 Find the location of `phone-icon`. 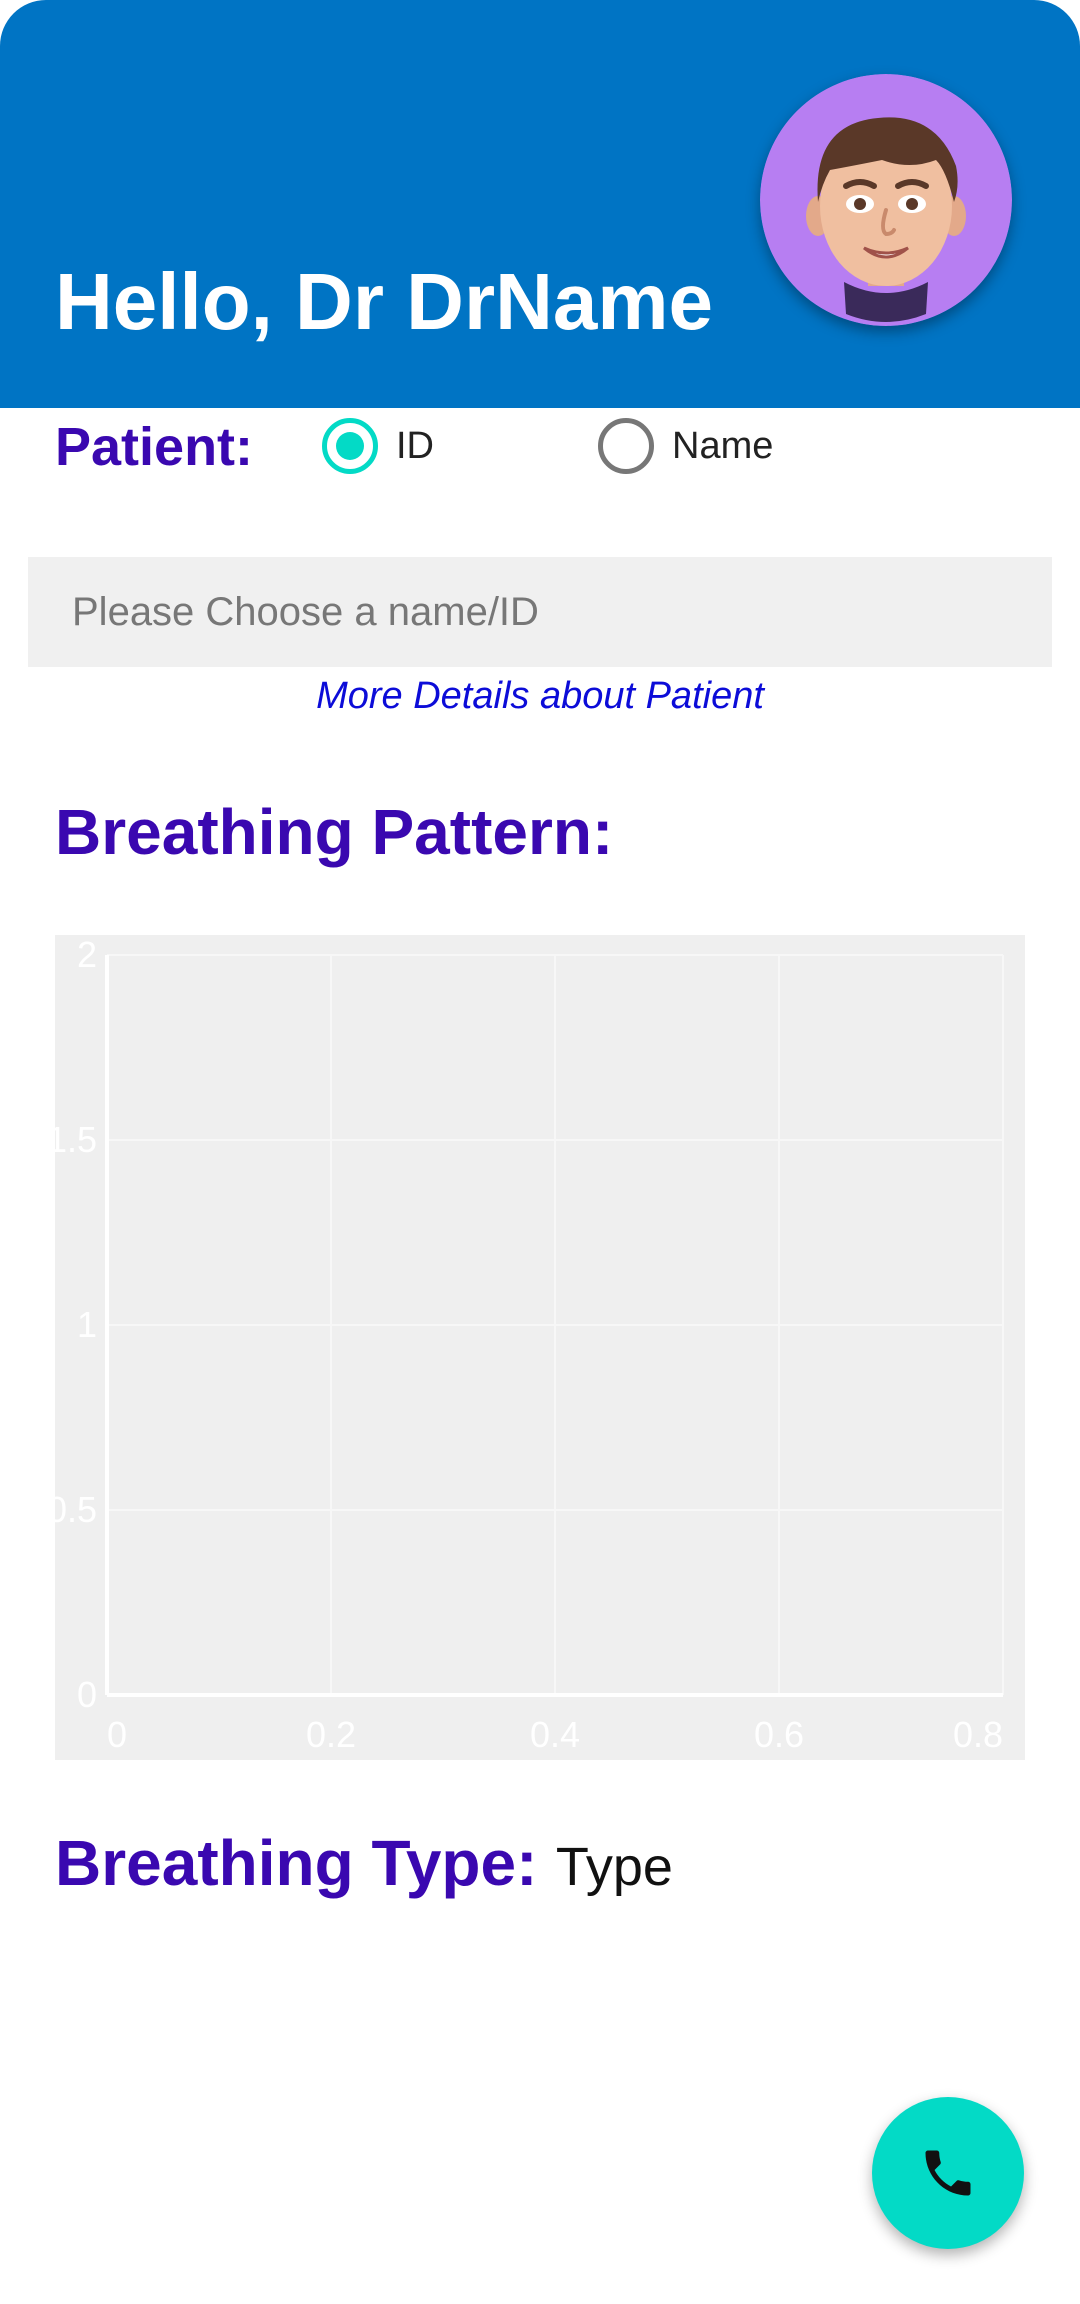

phone-icon is located at coordinates (948, 2173).